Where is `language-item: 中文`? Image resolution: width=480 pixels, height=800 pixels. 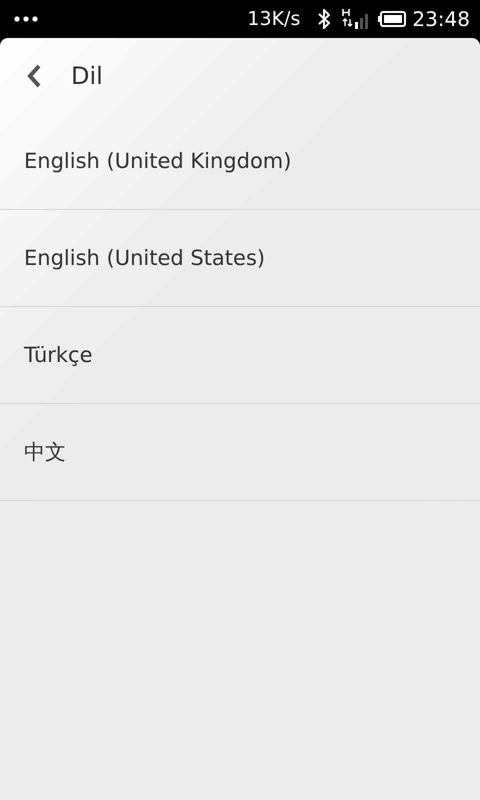
language-item: 中文 is located at coordinates (240, 452).